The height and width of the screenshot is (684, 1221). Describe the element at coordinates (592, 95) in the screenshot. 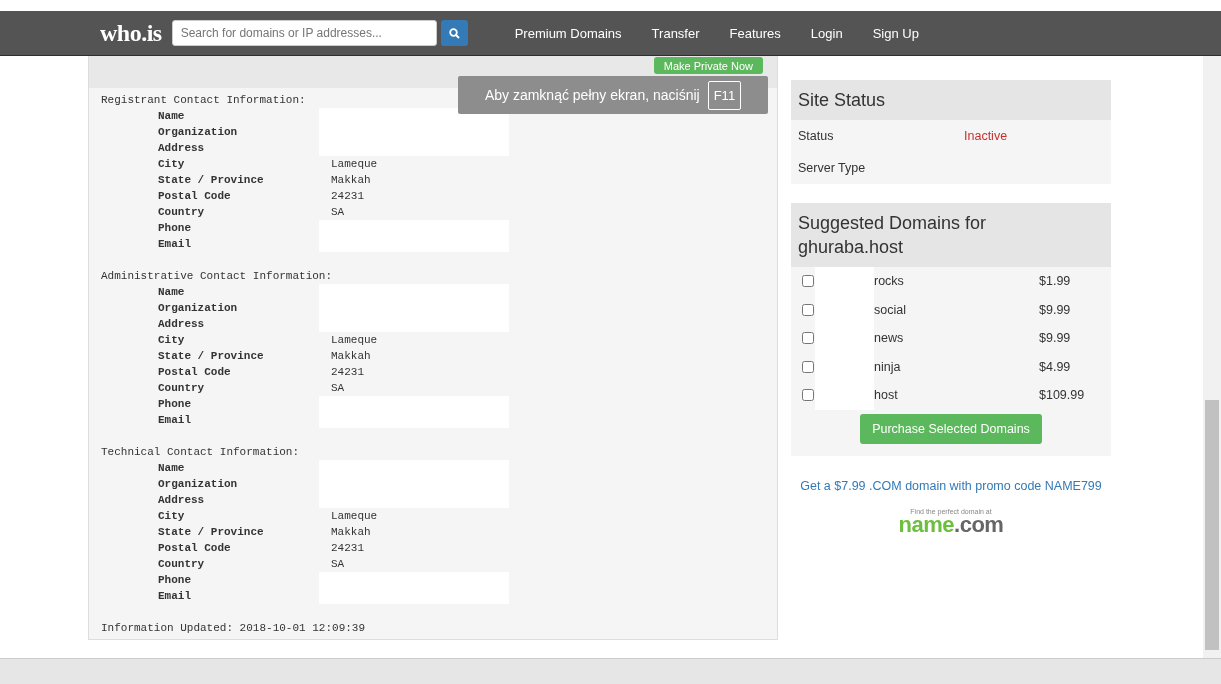

I see `notice-text: Aby zamknąć pełny ekran, naciśnij` at that location.